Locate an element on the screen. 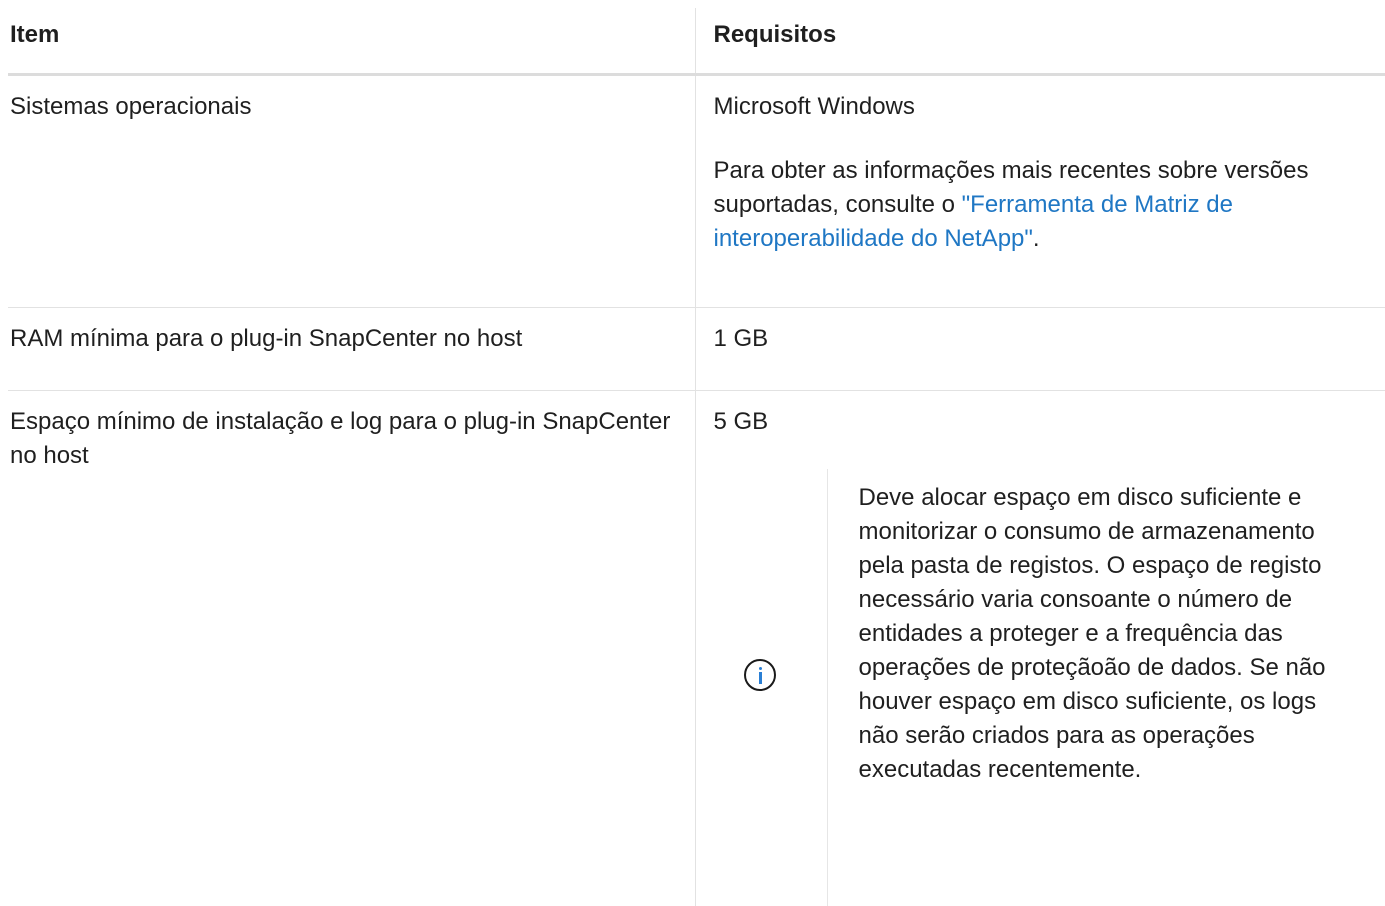  detail-suffix: . is located at coordinates (1036, 238).